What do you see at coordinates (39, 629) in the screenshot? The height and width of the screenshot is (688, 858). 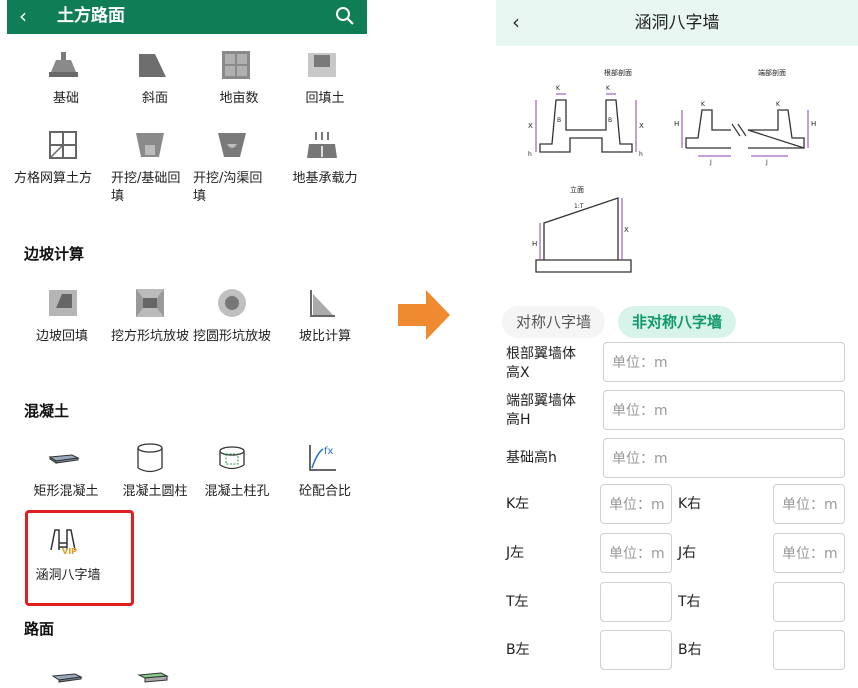 I see `section-road-title: 路面` at bounding box center [39, 629].